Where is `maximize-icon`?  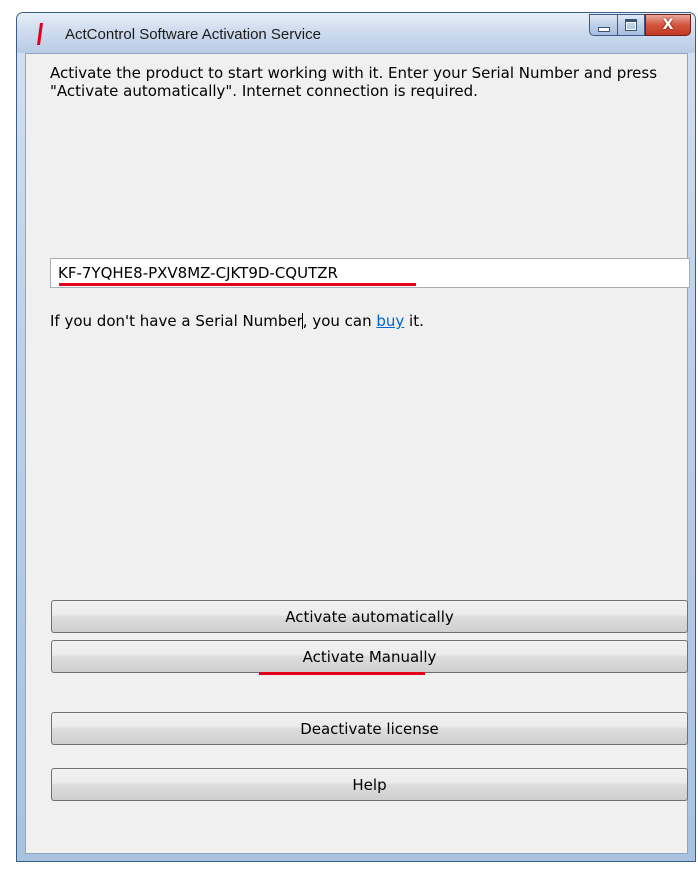 maximize-icon is located at coordinates (631, 25).